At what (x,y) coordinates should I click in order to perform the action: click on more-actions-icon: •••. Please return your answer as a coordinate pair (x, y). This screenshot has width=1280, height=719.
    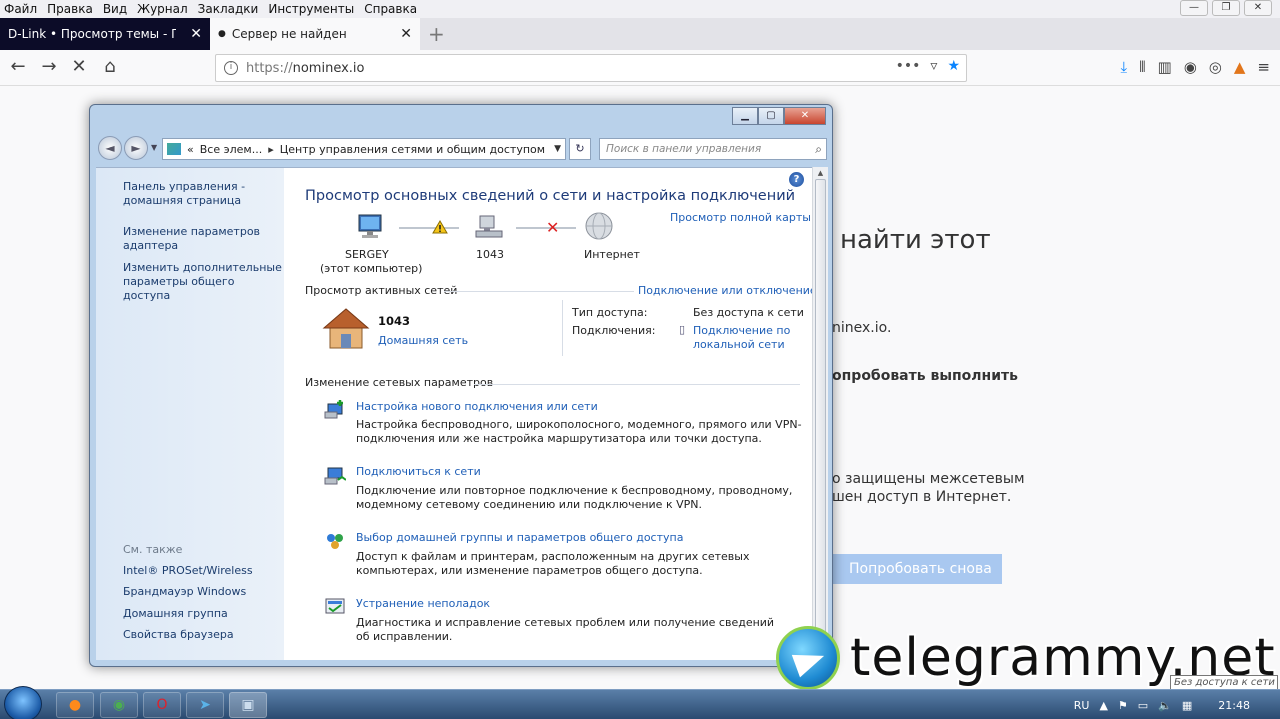
    Looking at the image, I should click on (908, 66).